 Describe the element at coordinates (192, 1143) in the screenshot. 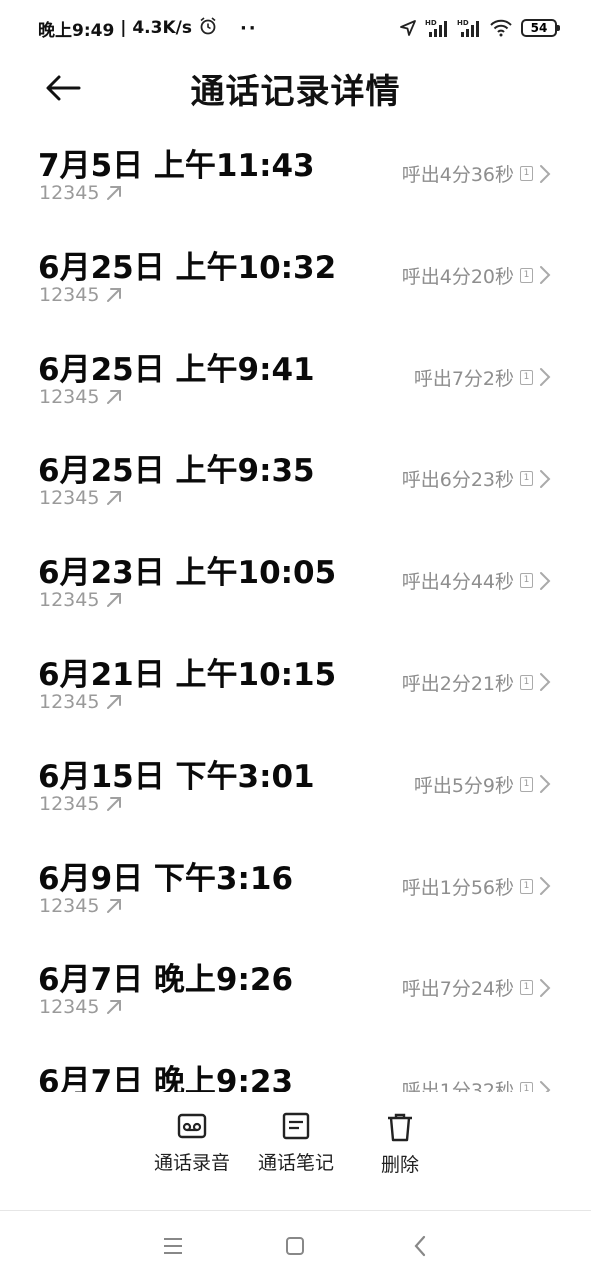

I see `call-recording-button: 通话录音` at that location.